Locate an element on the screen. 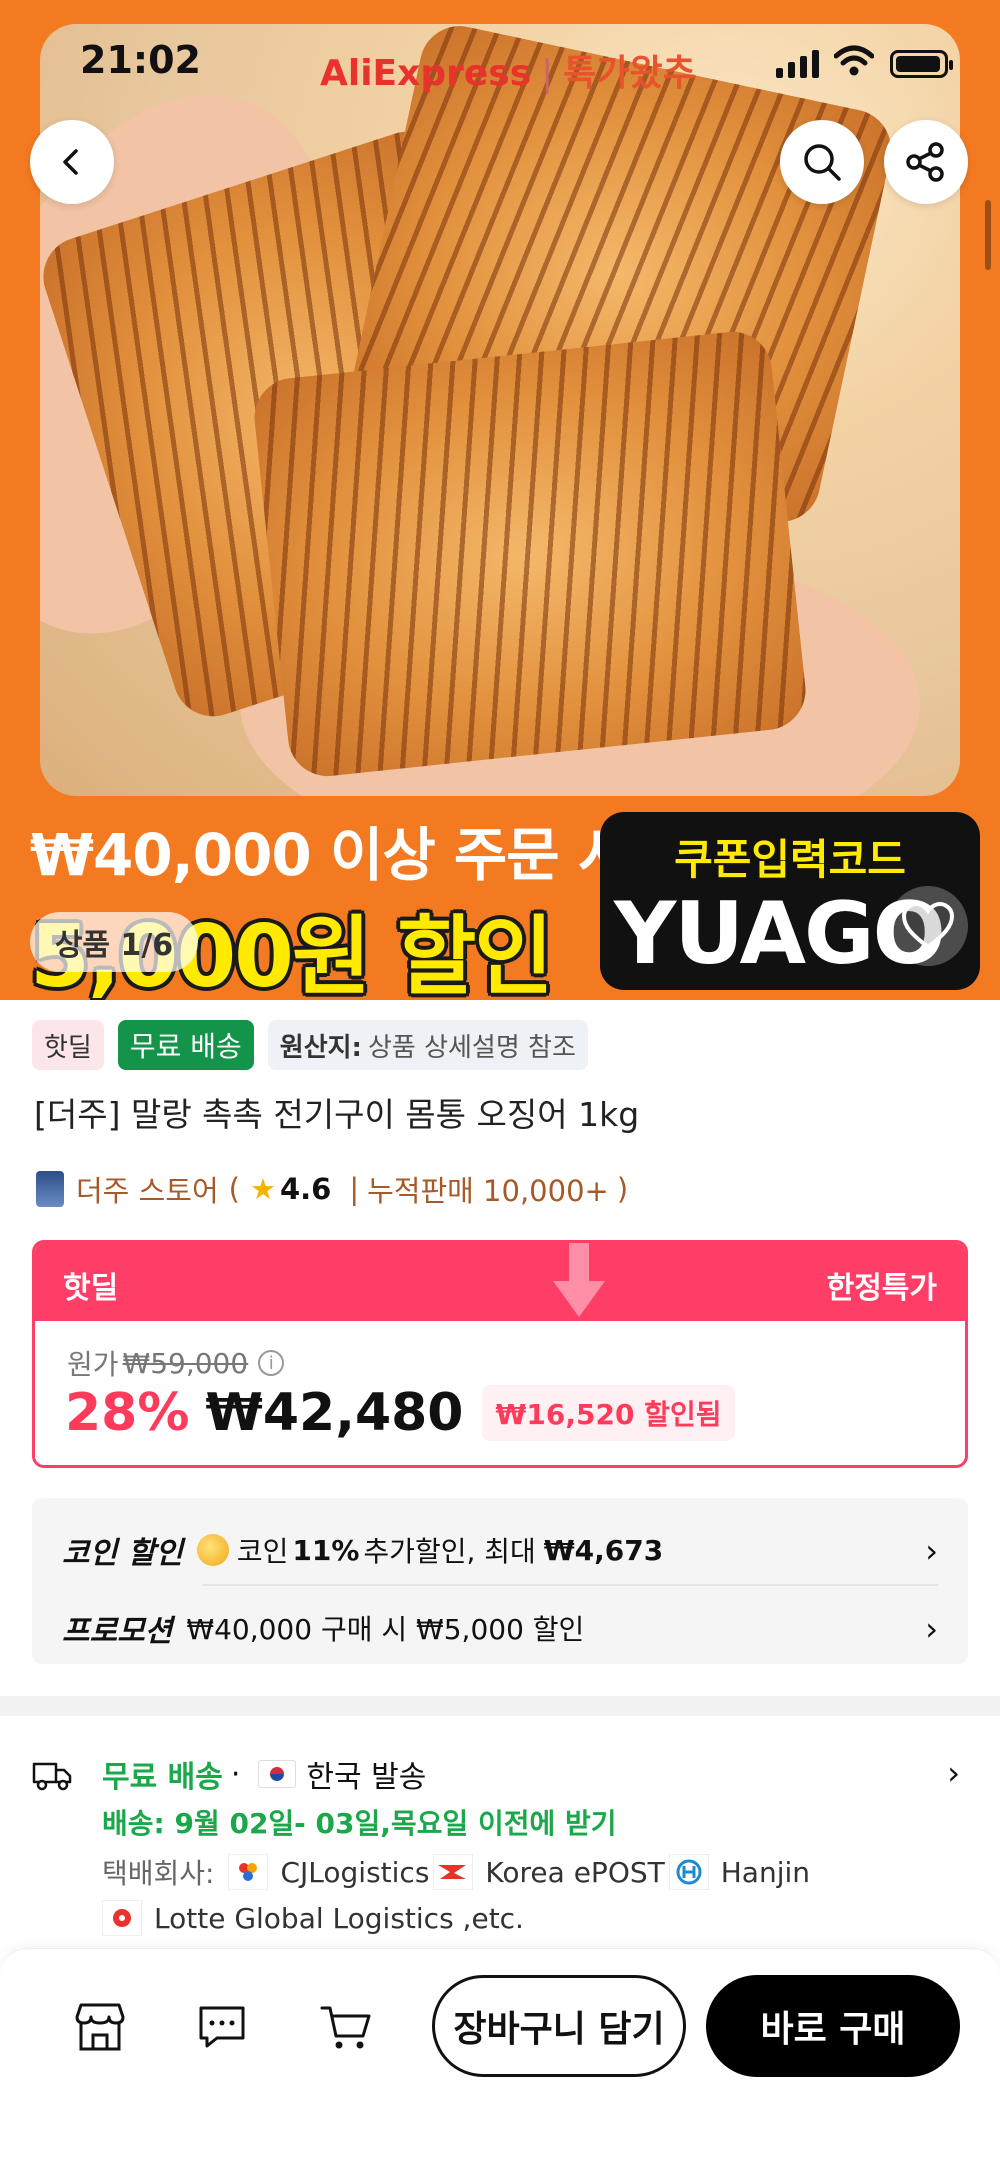  store-button is located at coordinates (100, 2027).